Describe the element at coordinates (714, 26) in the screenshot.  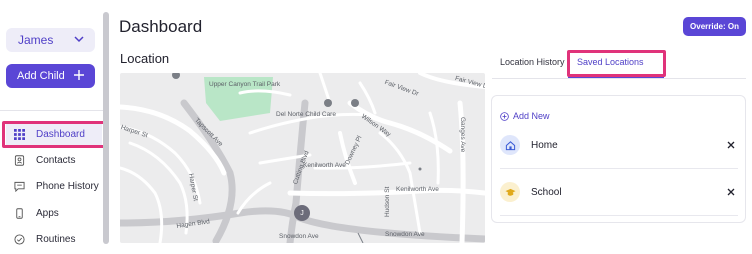
I see `override-button: Override: On` at that location.